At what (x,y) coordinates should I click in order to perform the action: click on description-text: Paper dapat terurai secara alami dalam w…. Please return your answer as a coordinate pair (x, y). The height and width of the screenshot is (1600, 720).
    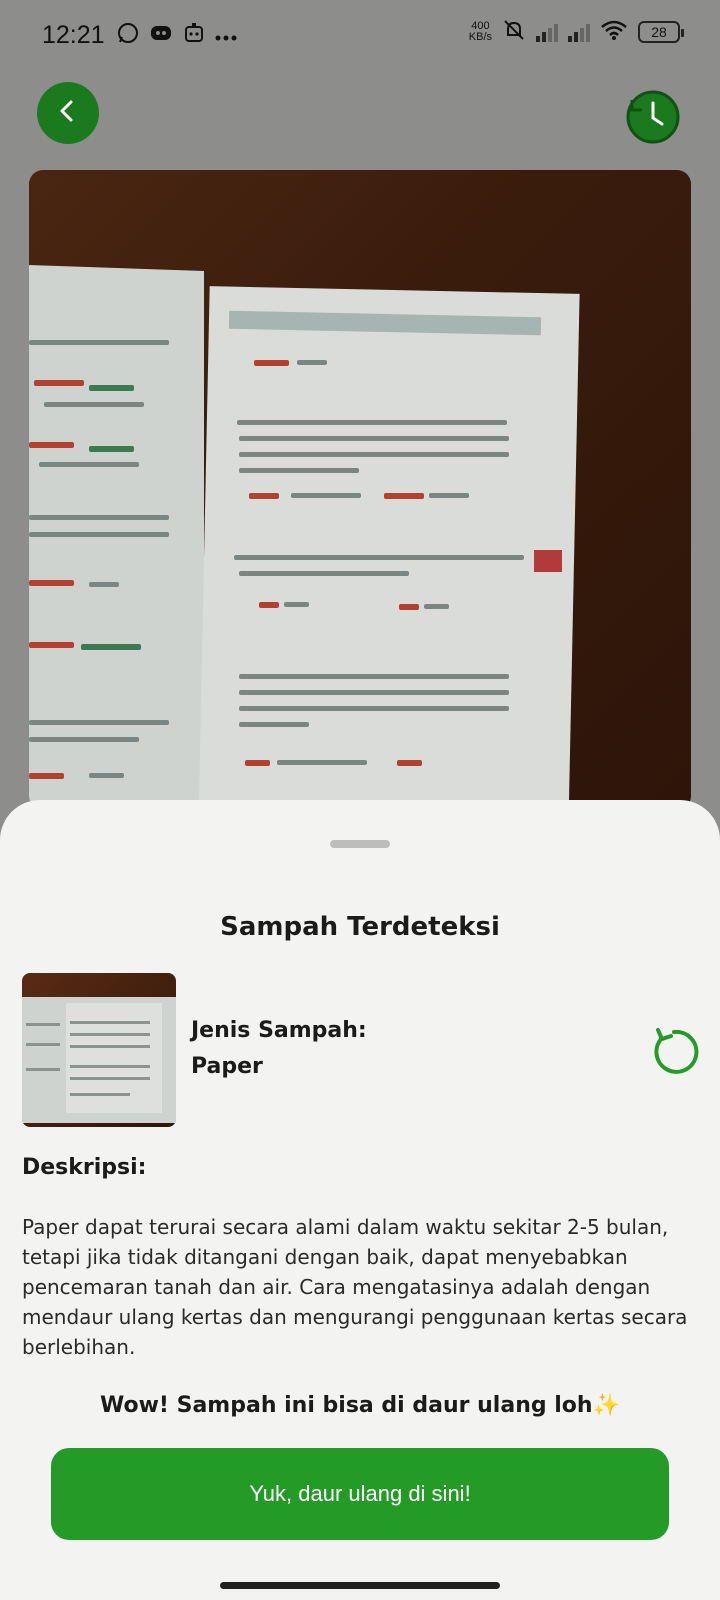
    Looking at the image, I should click on (355, 1287).